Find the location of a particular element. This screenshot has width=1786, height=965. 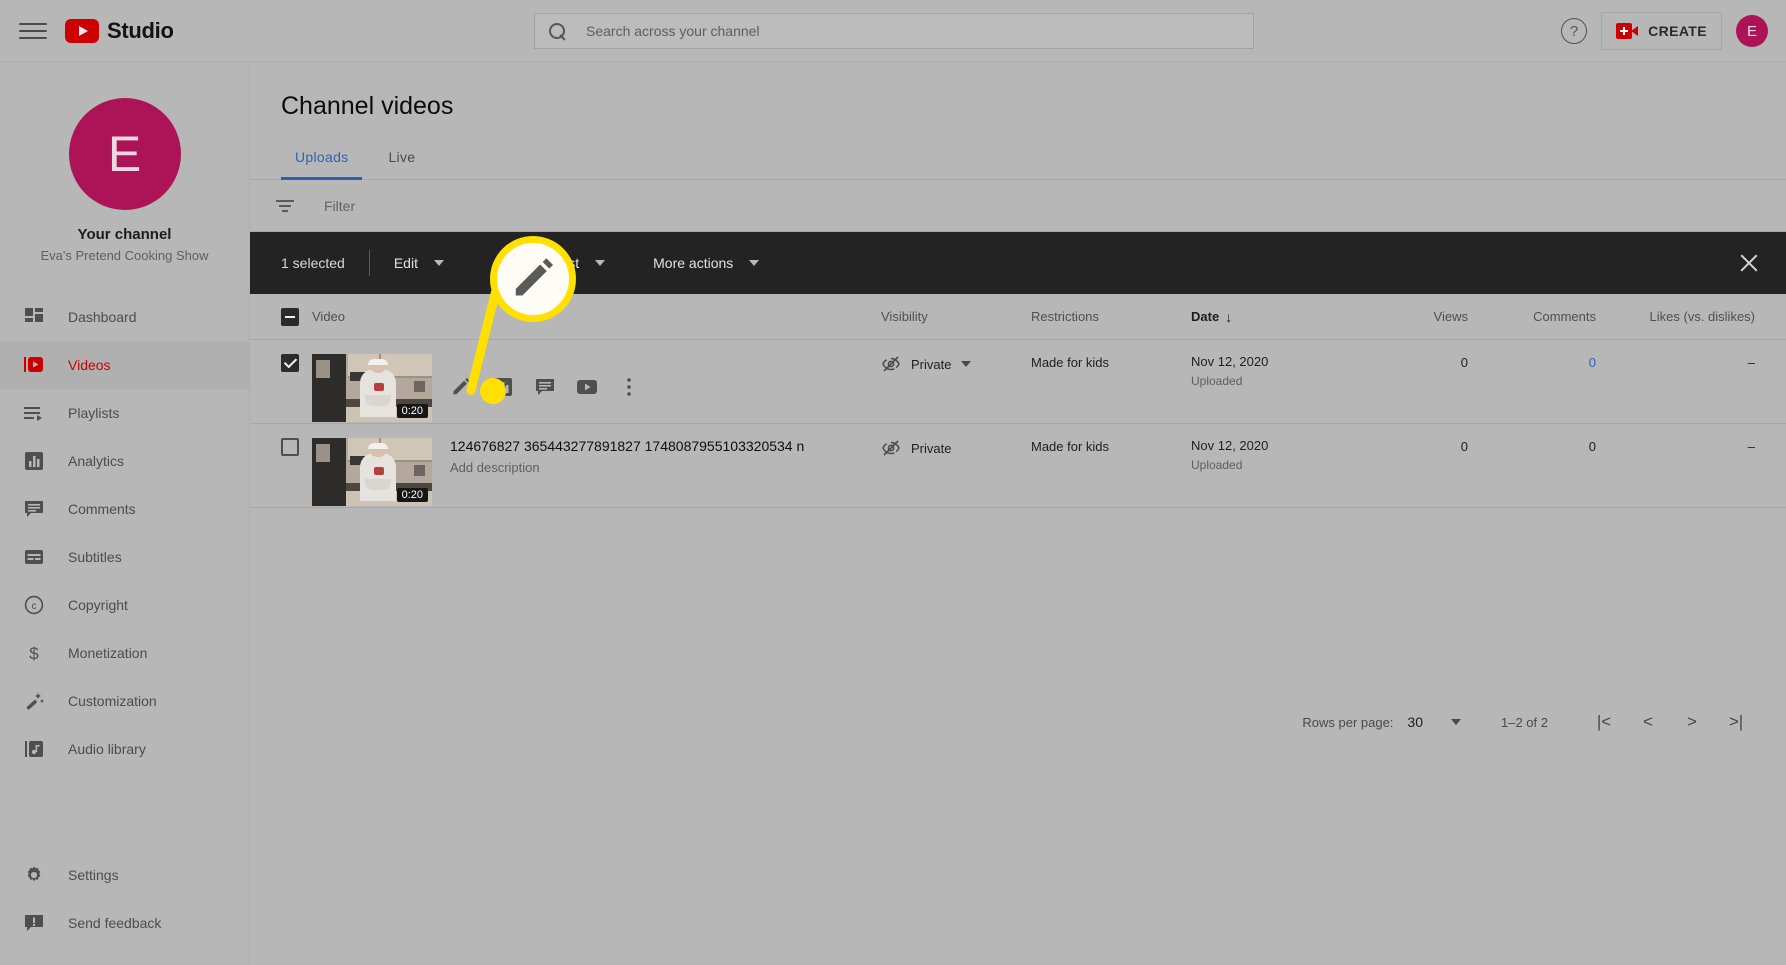

filter-input: Filter is located at coordinates (339, 206).